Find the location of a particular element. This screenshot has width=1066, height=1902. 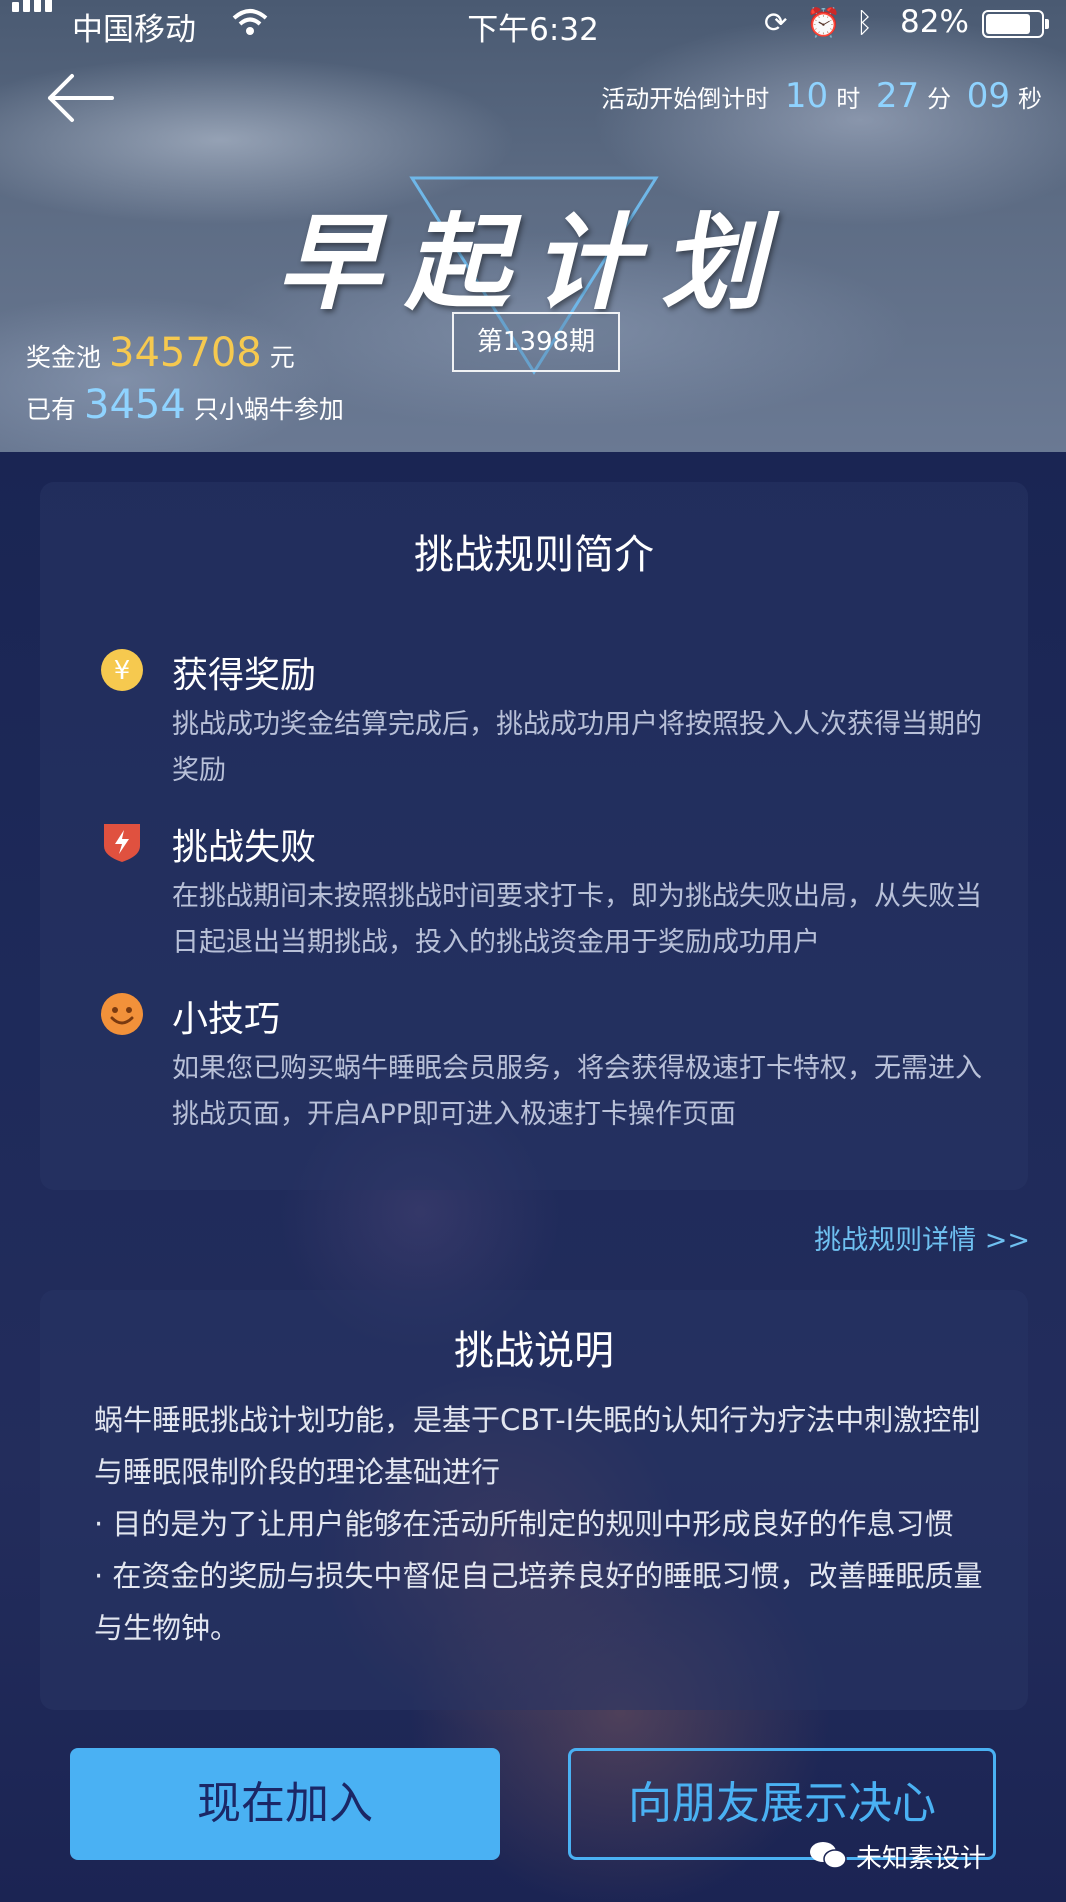

shield-lightning-icon is located at coordinates (122, 843).